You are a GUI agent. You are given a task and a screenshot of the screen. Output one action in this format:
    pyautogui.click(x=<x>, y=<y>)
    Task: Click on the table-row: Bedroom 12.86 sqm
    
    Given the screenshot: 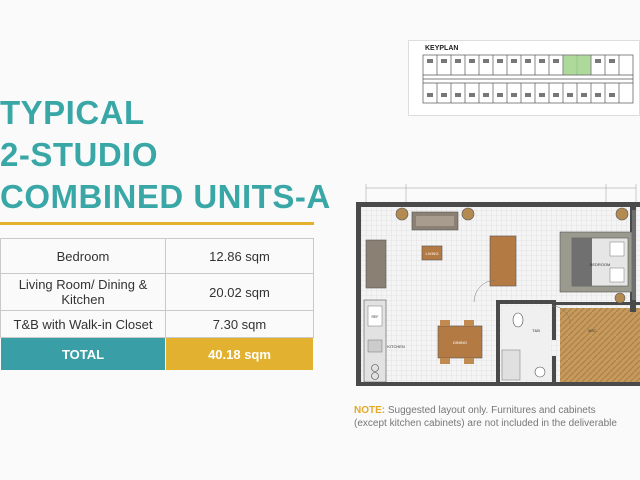 What is the action you would take?
    pyautogui.click(x=157, y=256)
    